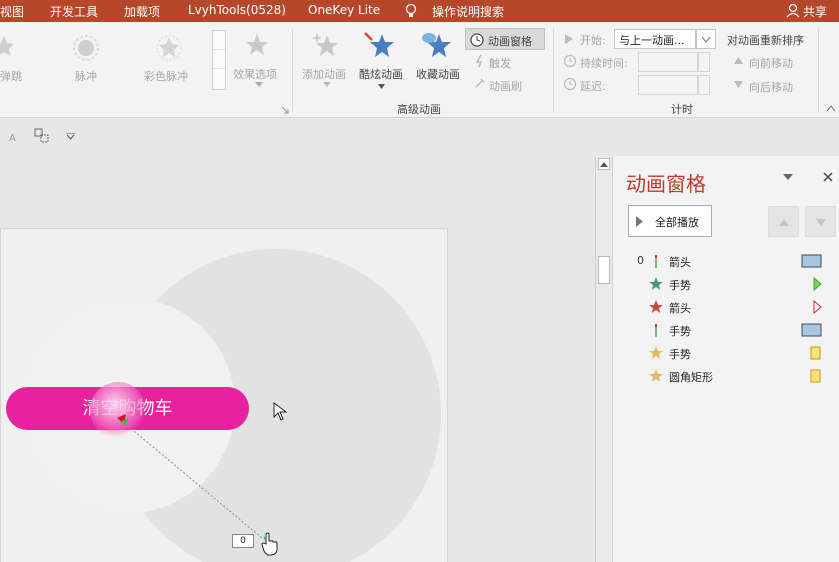 Image resolution: width=839 pixels, height=562 pixels. What do you see at coordinates (828, 177) in the screenshot?
I see `close-icon` at bounding box center [828, 177].